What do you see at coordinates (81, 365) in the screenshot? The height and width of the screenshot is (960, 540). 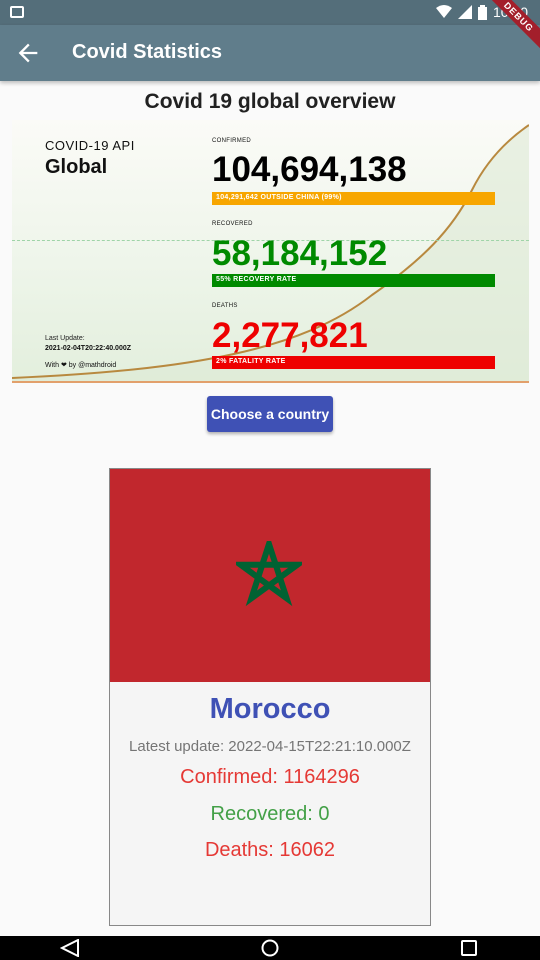 I see `credit-text: With ❤ by @mathdroid` at bounding box center [81, 365].